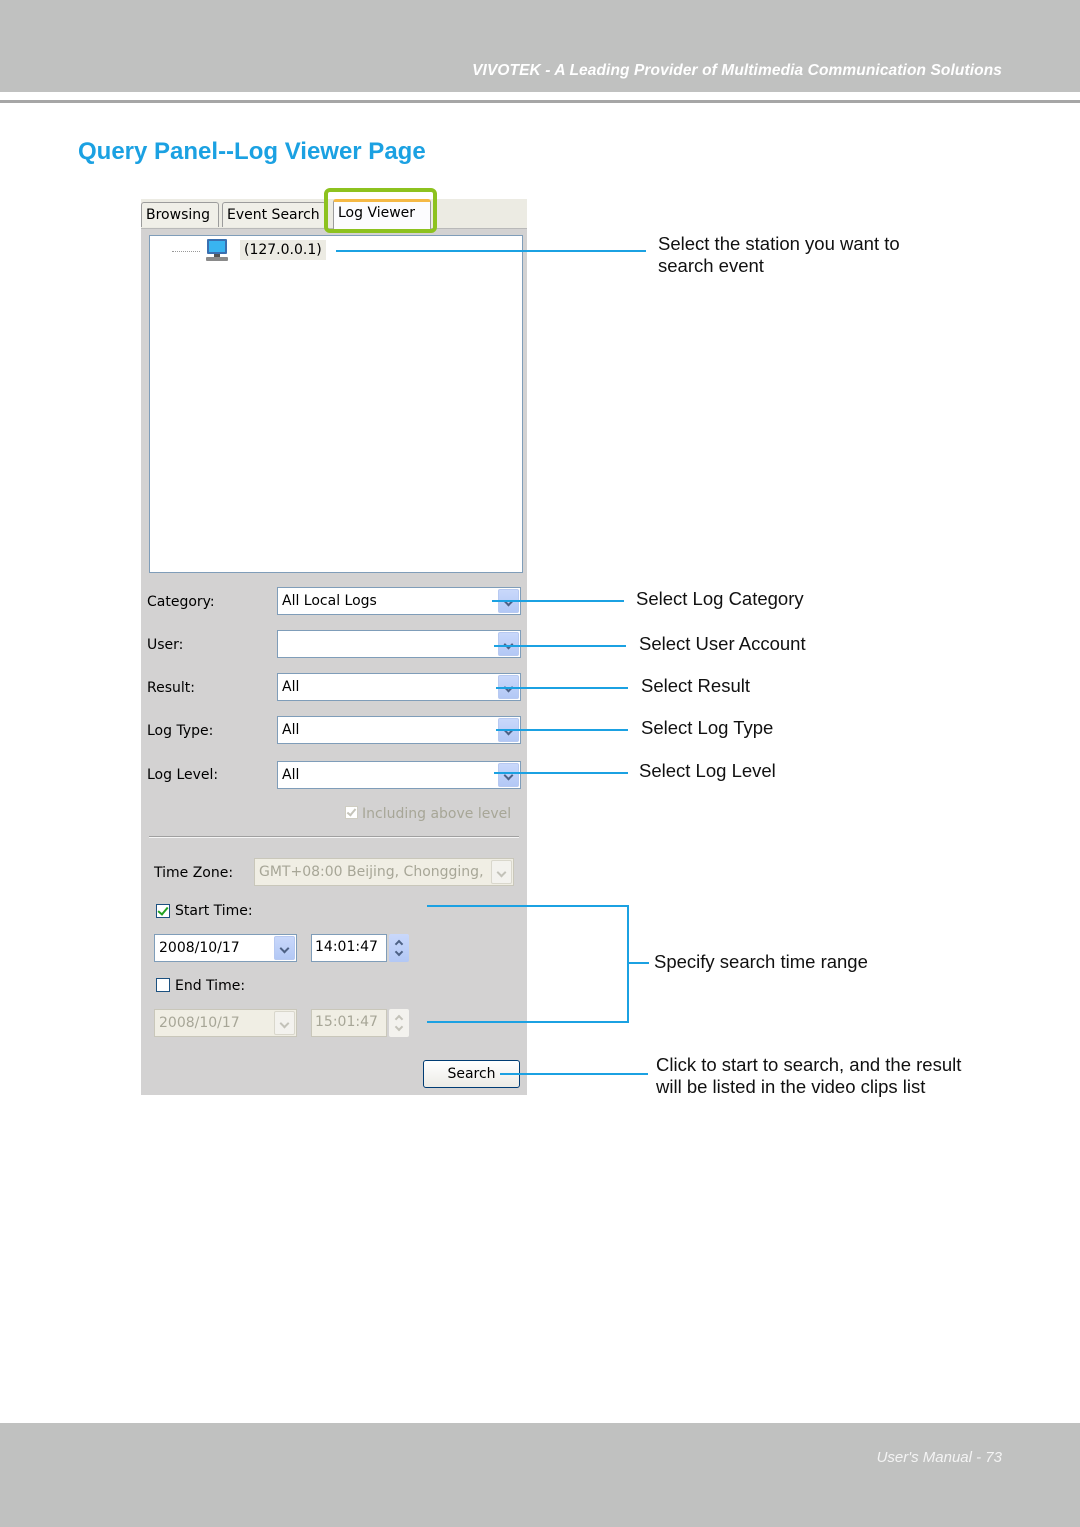 The height and width of the screenshot is (1527, 1080). Describe the element at coordinates (180, 731) in the screenshot. I see `log-type-label: Log Type:` at that location.